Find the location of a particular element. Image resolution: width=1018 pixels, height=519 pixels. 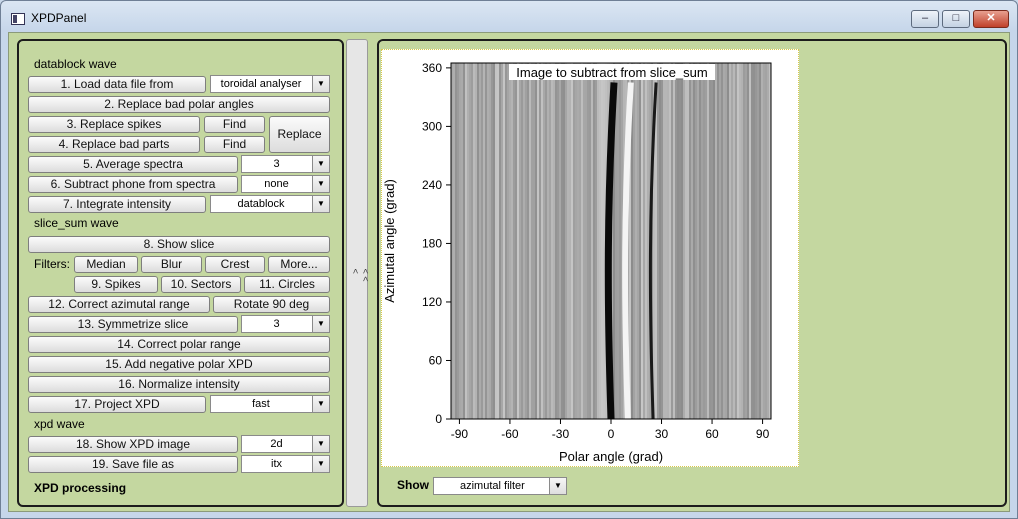

correct-azimutal-range-button: 12. Correct azimutal range is located at coordinates (119, 304).